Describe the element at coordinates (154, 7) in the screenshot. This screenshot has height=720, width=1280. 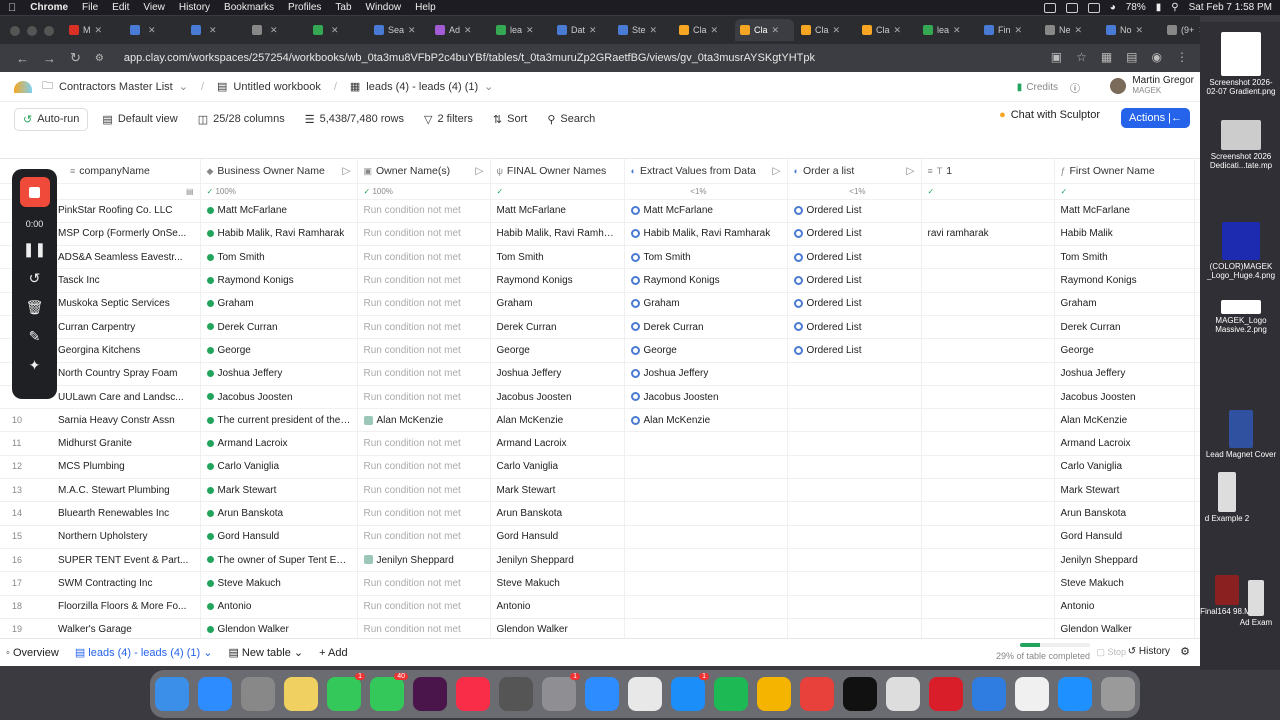
I see `menubar-item-view: View` at that location.